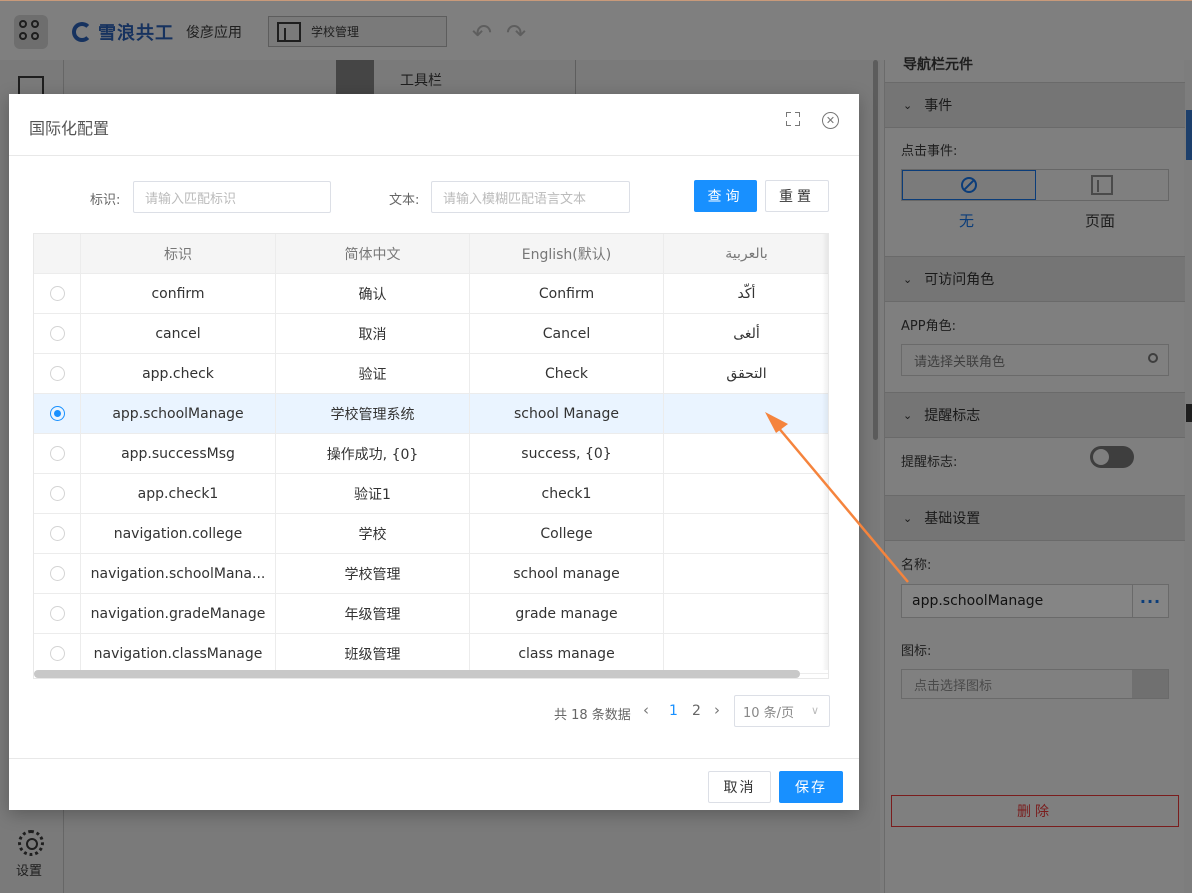  Describe the element at coordinates (567, 293) in the screenshot. I see `cell-en: Confirm` at that location.